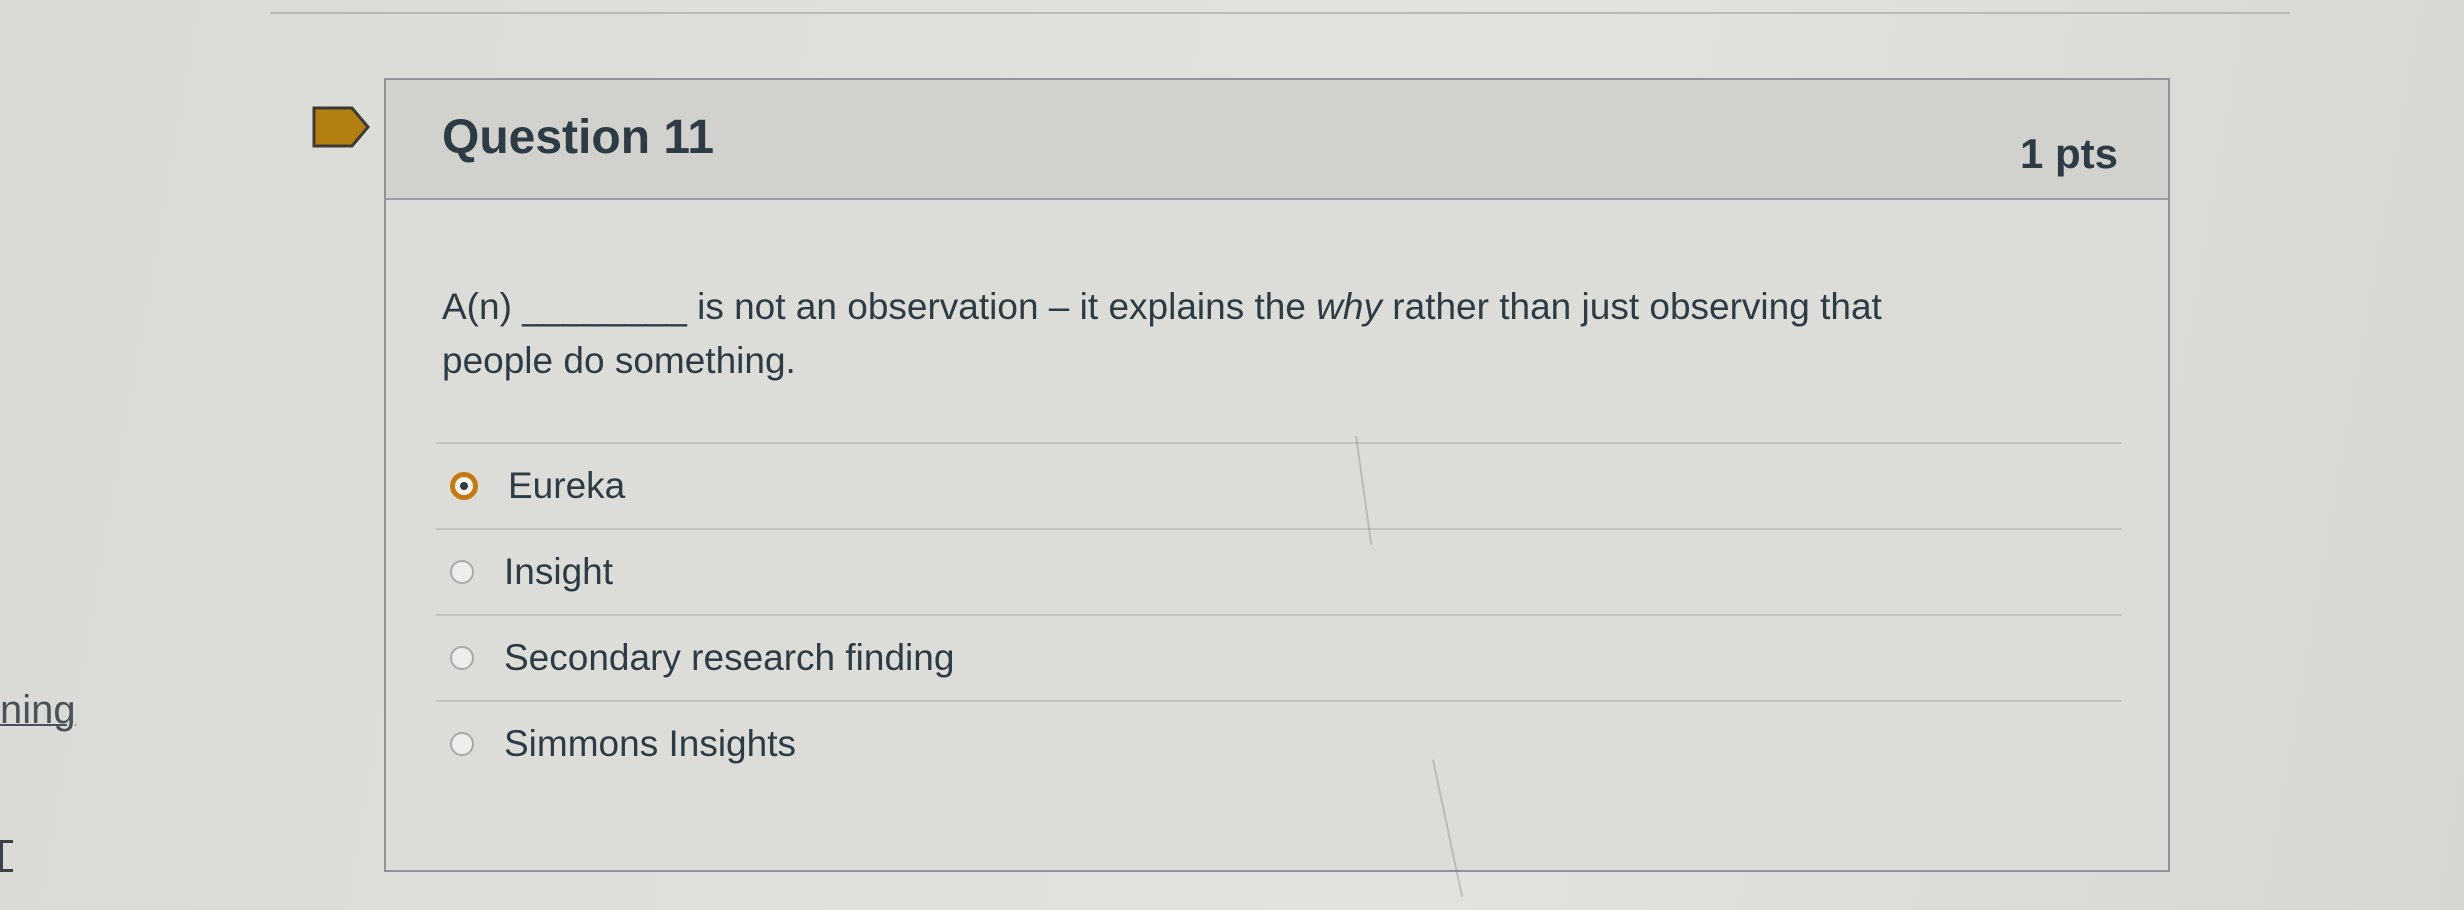  I want to click on question-title: Question 11, so click(578, 137).